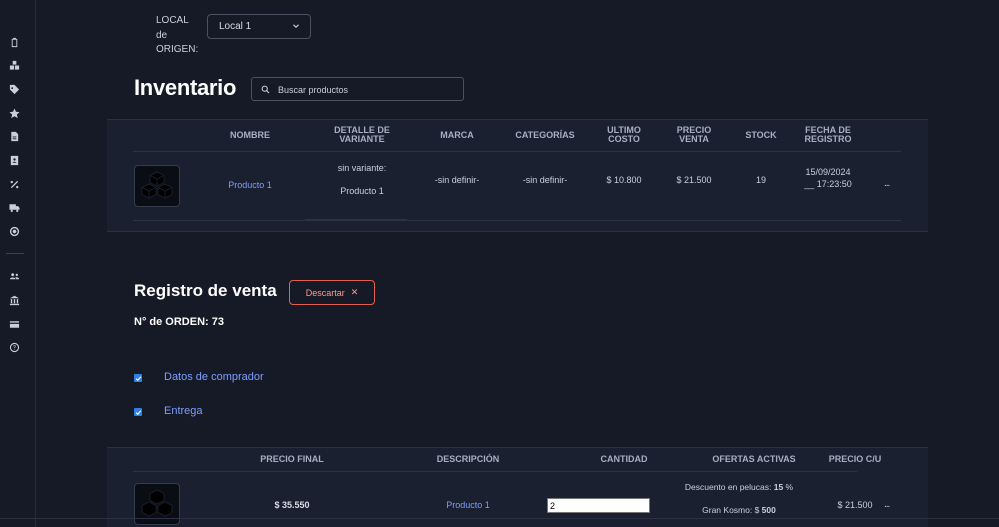 The image size is (999, 527). I want to click on product-thumbnail, so click(157, 186).